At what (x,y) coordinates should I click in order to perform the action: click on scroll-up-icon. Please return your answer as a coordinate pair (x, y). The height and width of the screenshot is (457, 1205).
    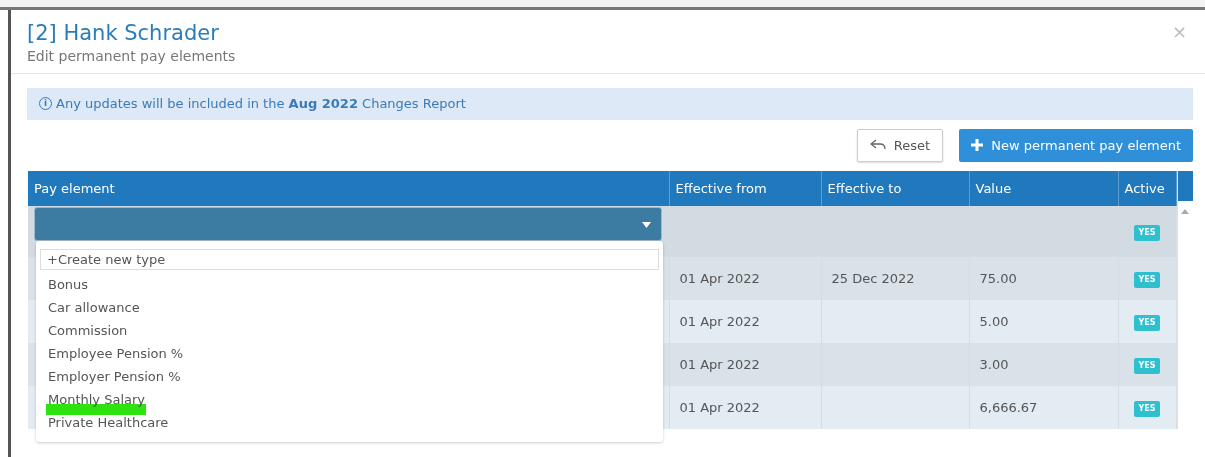
    Looking at the image, I should click on (1185, 211).